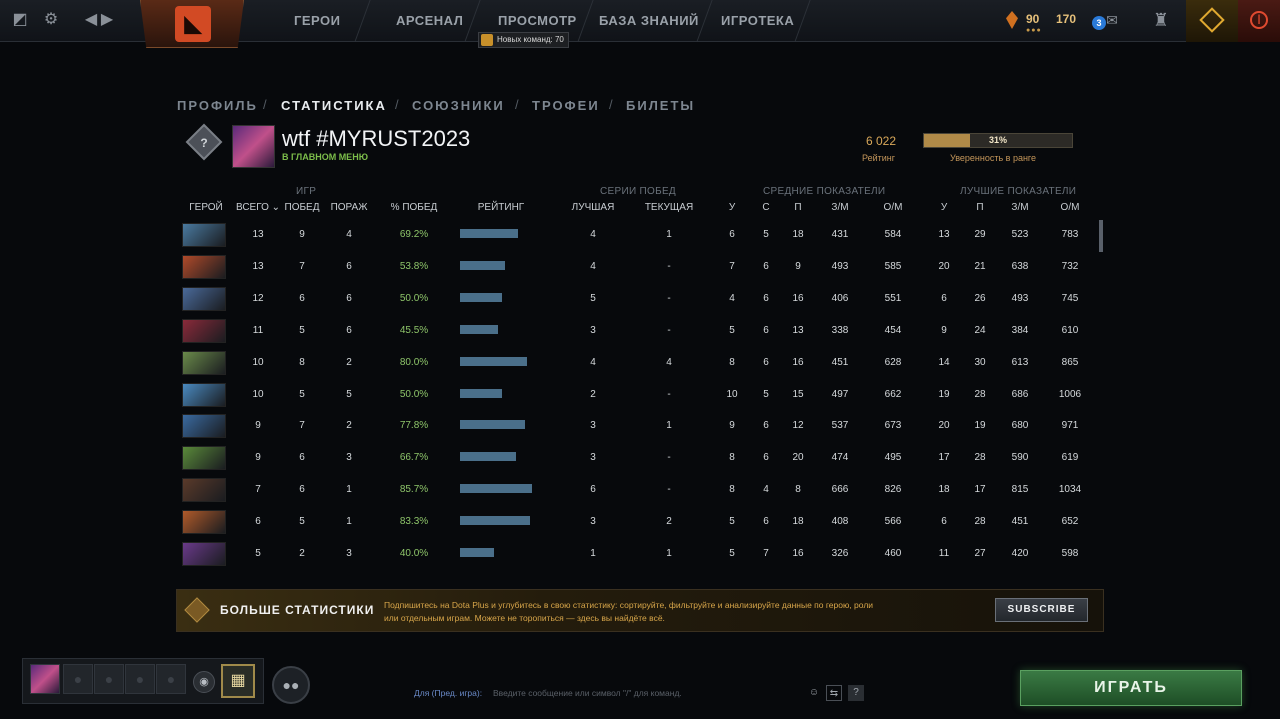 The width and height of the screenshot is (1280, 719). Describe the element at coordinates (1033, 19) in the screenshot. I see `currency-value-1: 90` at that location.